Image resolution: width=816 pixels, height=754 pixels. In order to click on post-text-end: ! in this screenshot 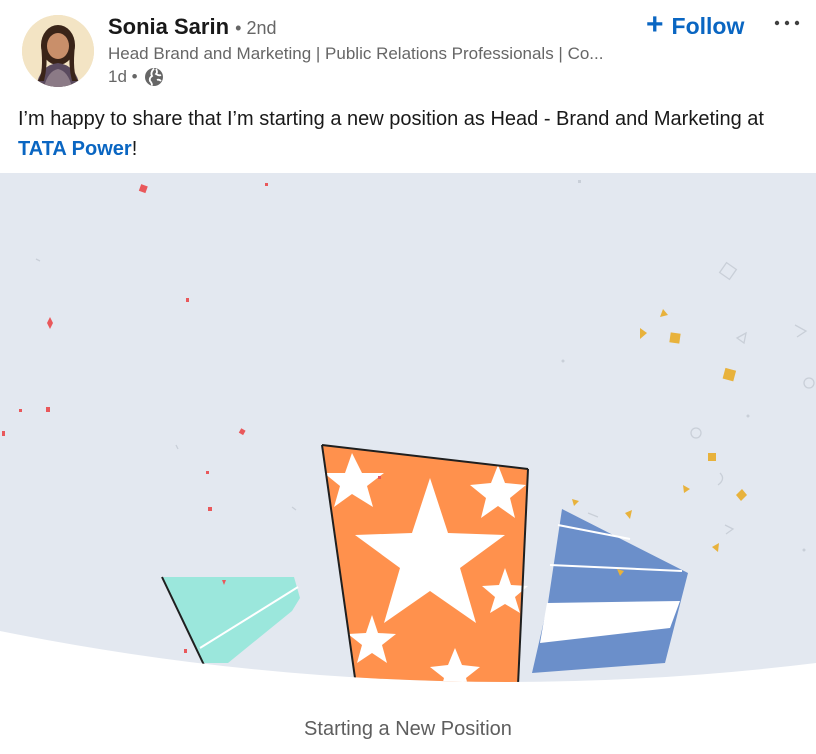, I will do `click(134, 149)`.